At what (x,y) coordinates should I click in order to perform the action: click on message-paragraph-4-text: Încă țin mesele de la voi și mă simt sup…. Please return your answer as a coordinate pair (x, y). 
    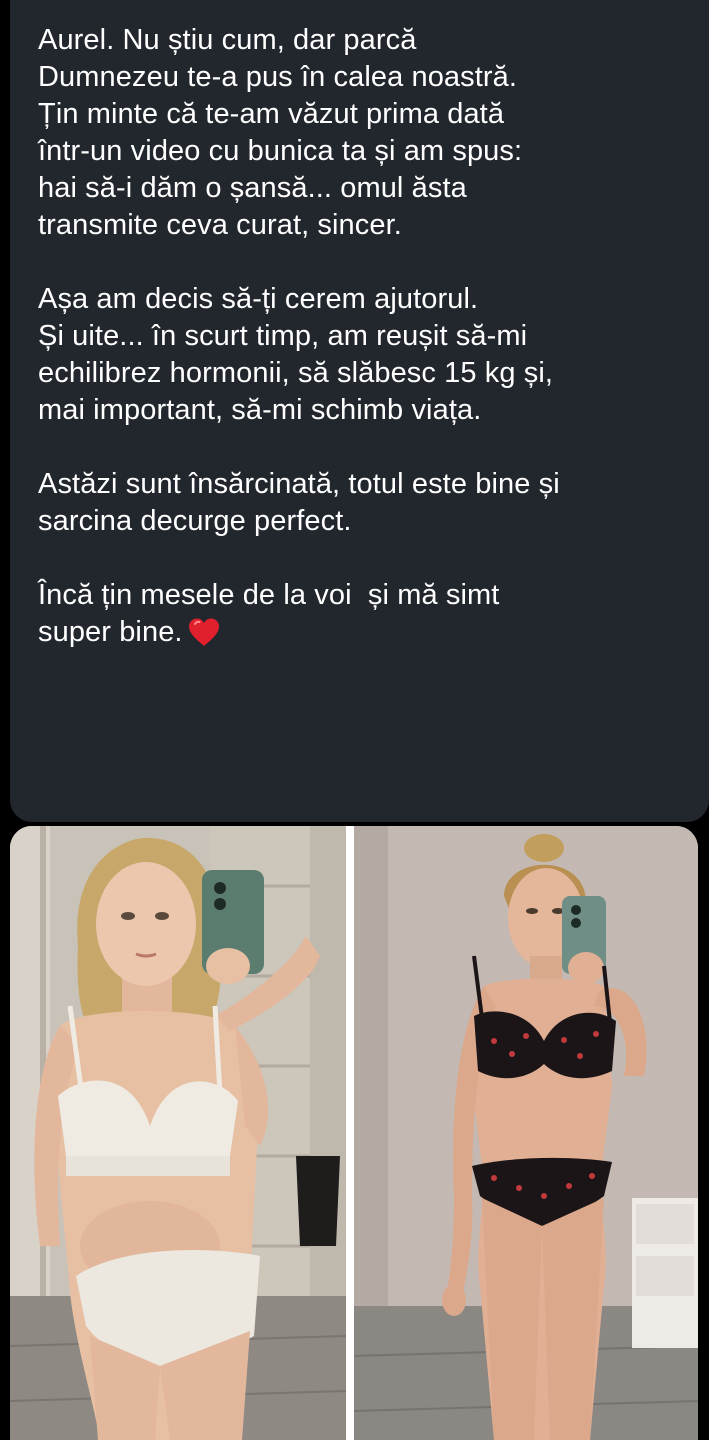
    Looking at the image, I should click on (269, 613).